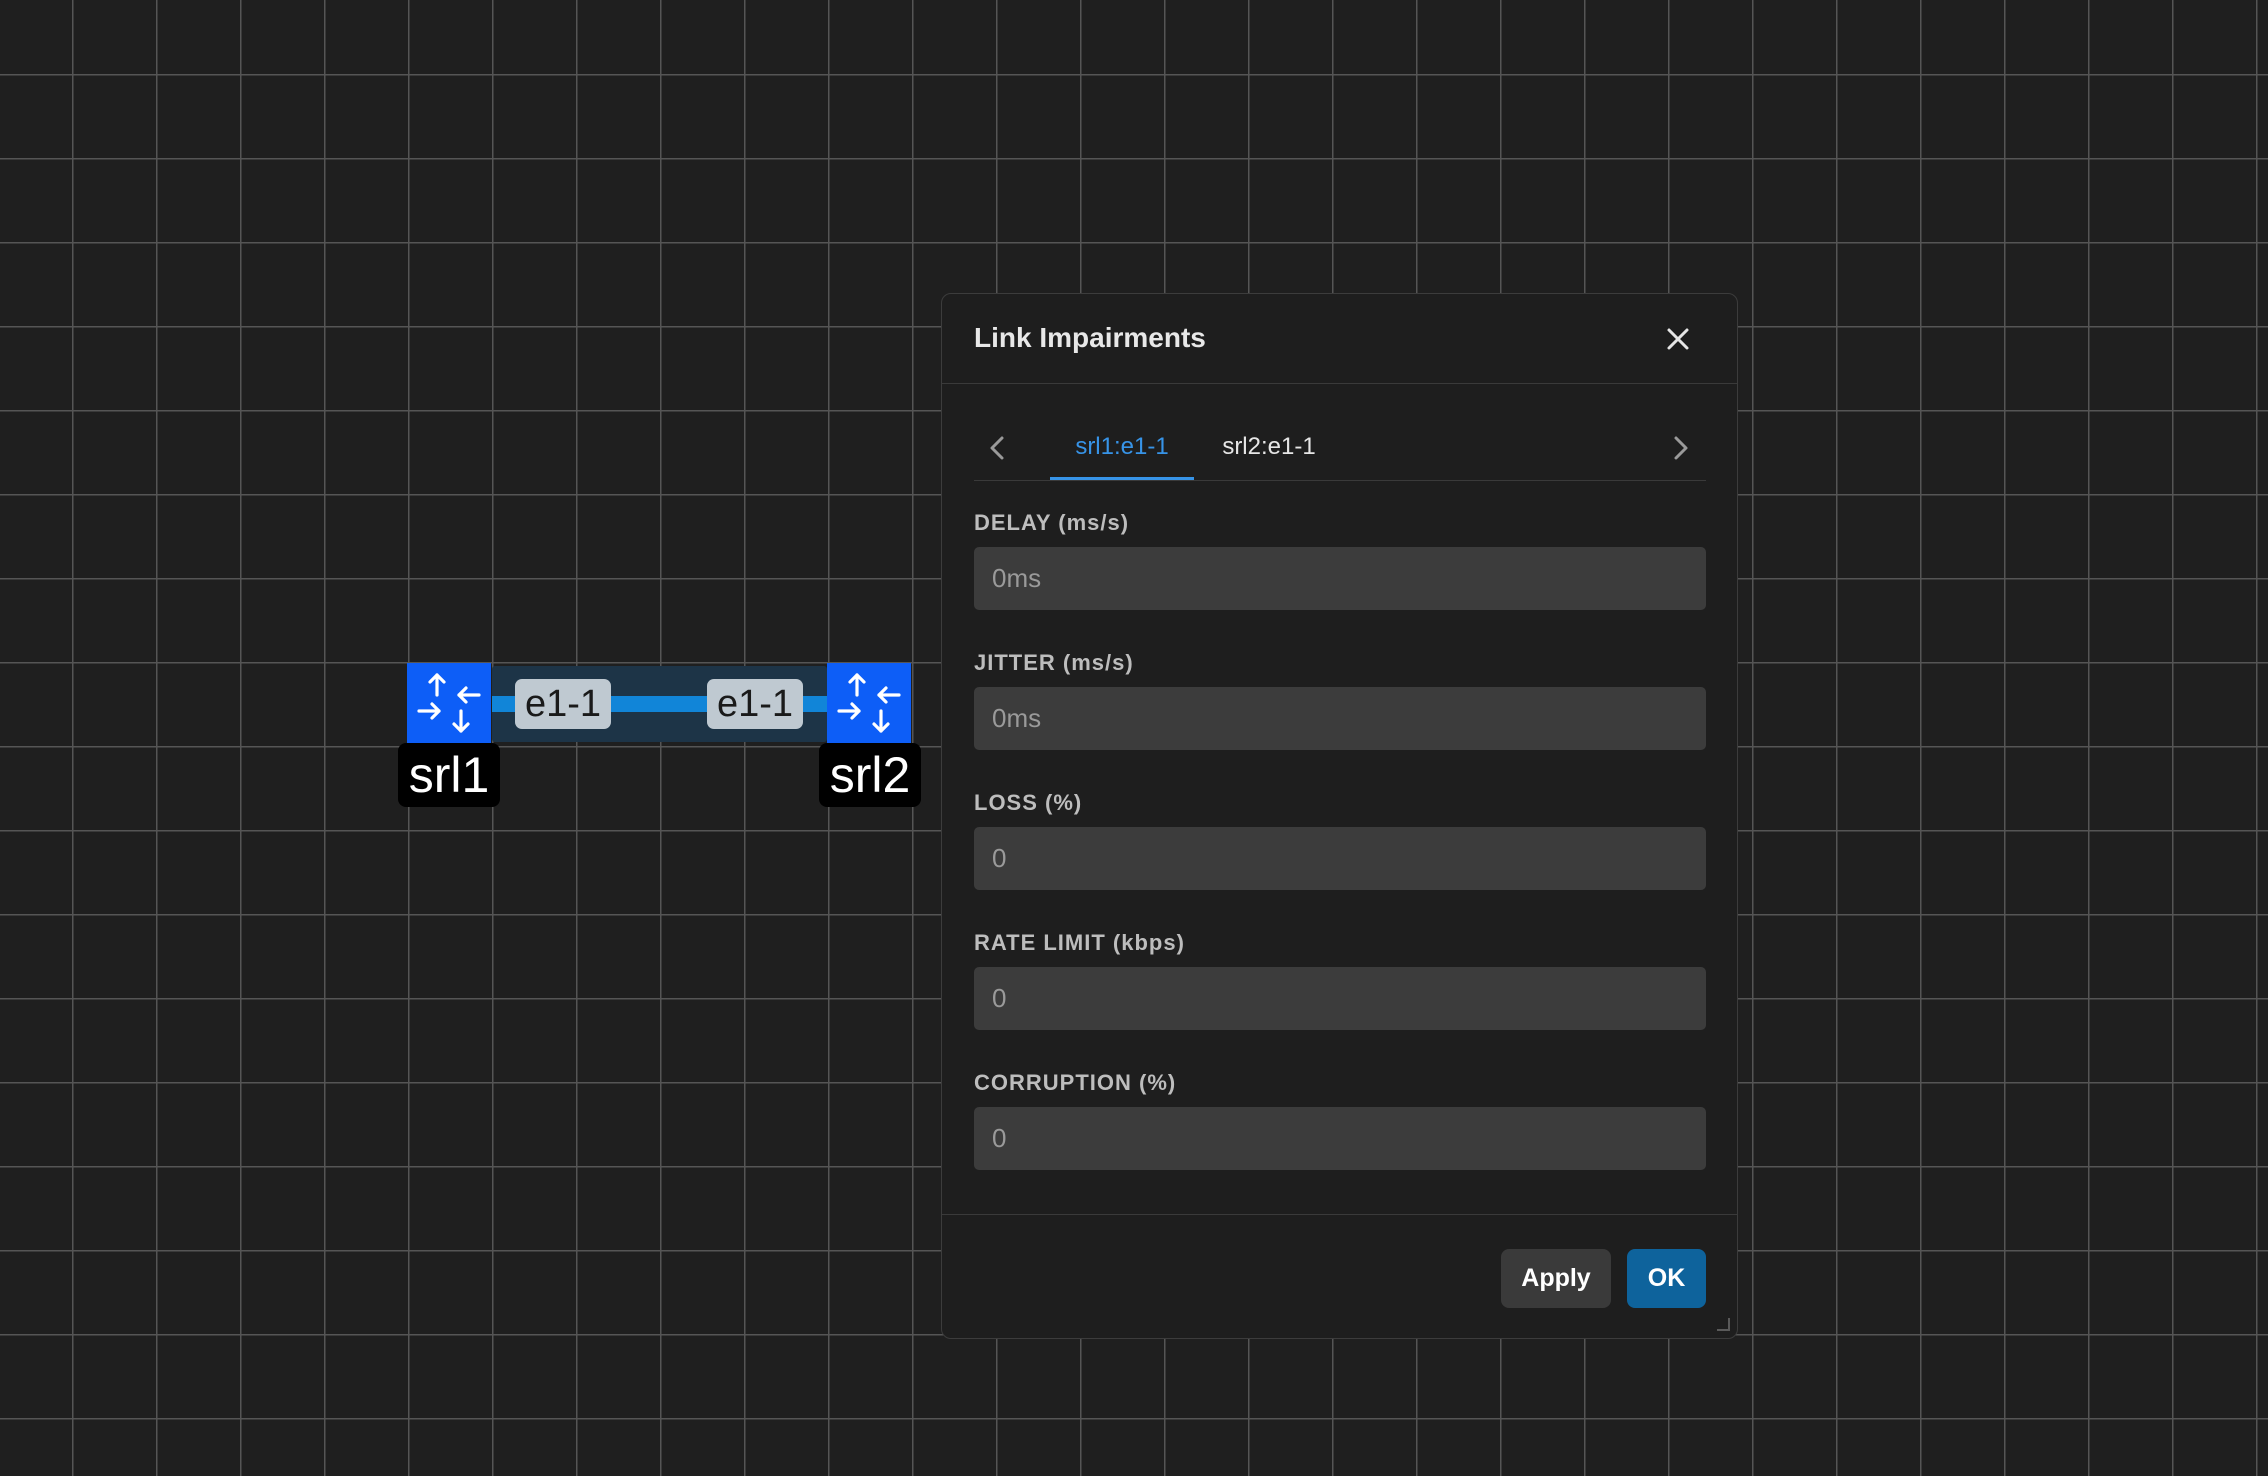  Describe the element at coordinates (1666, 1278) in the screenshot. I see `ok-button: OK` at that location.